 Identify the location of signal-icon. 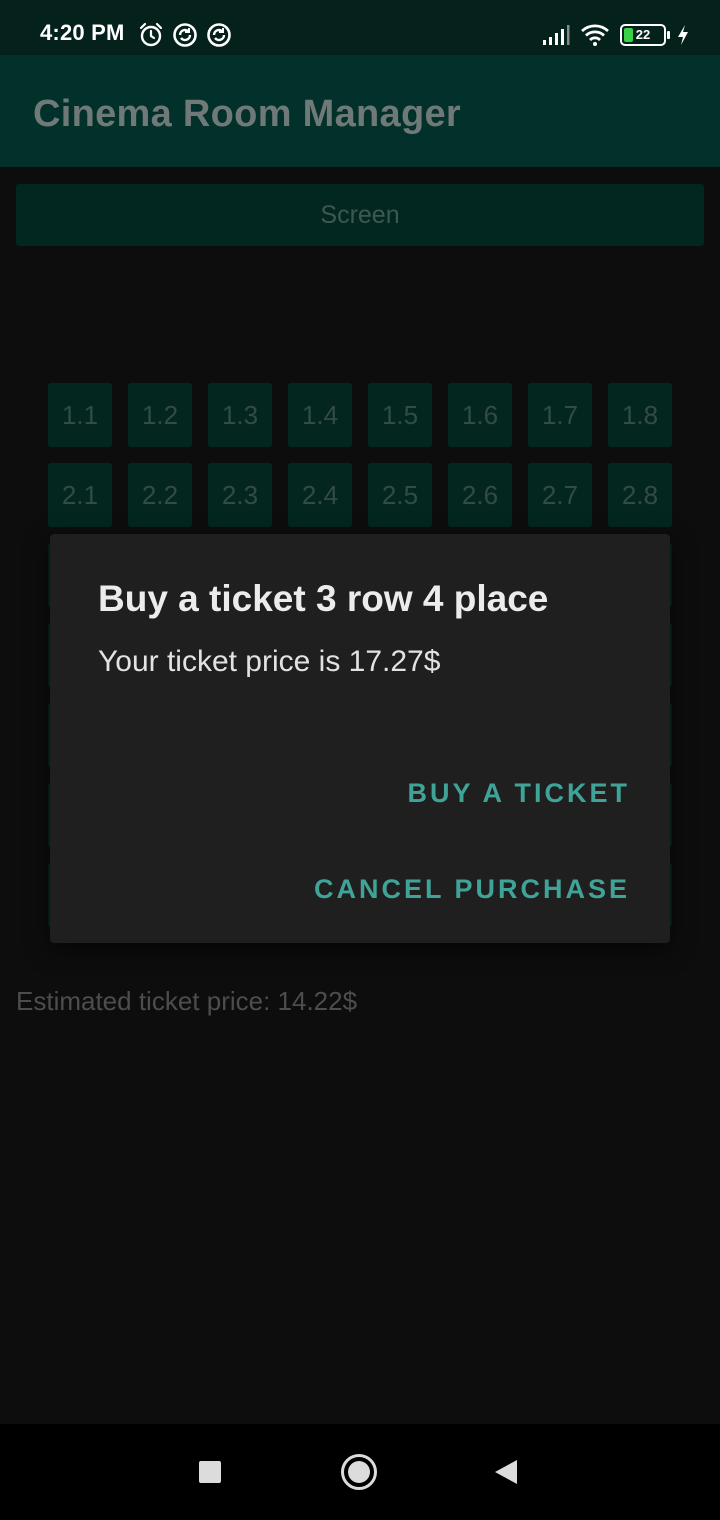
(556, 35).